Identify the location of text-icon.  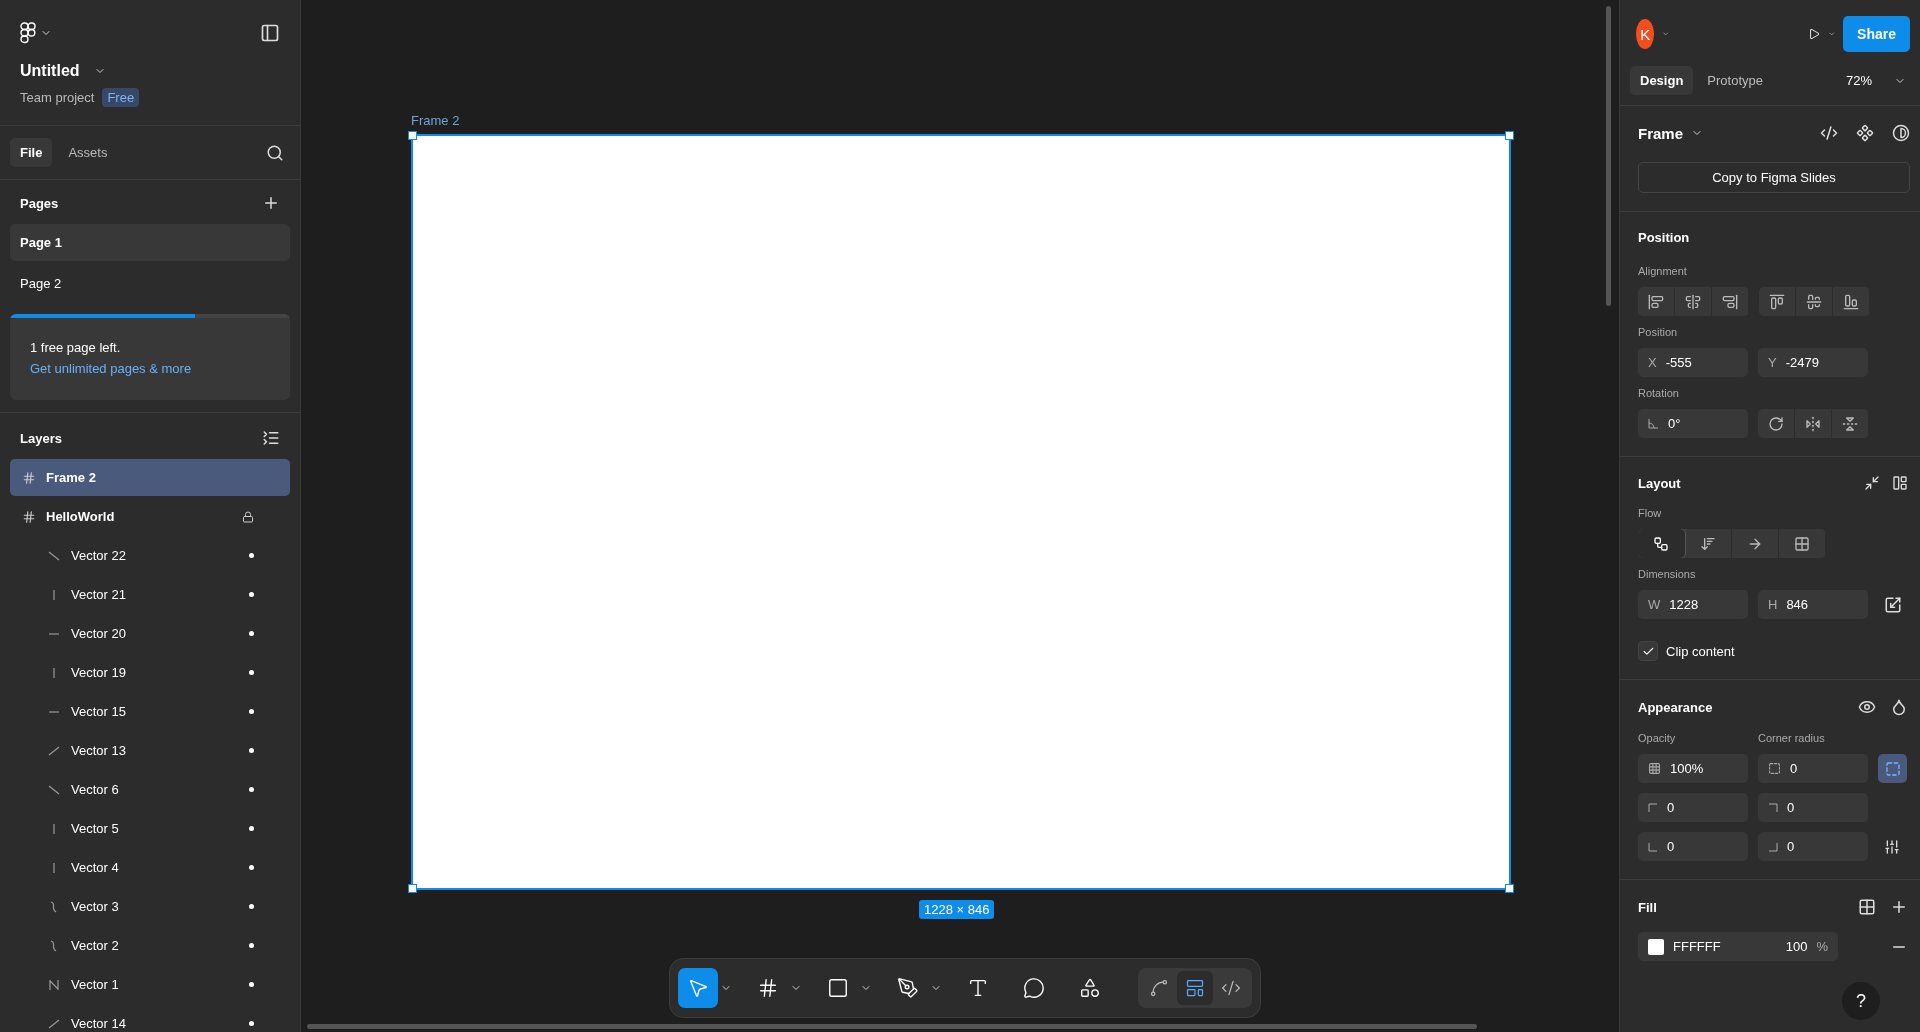
(978, 988).